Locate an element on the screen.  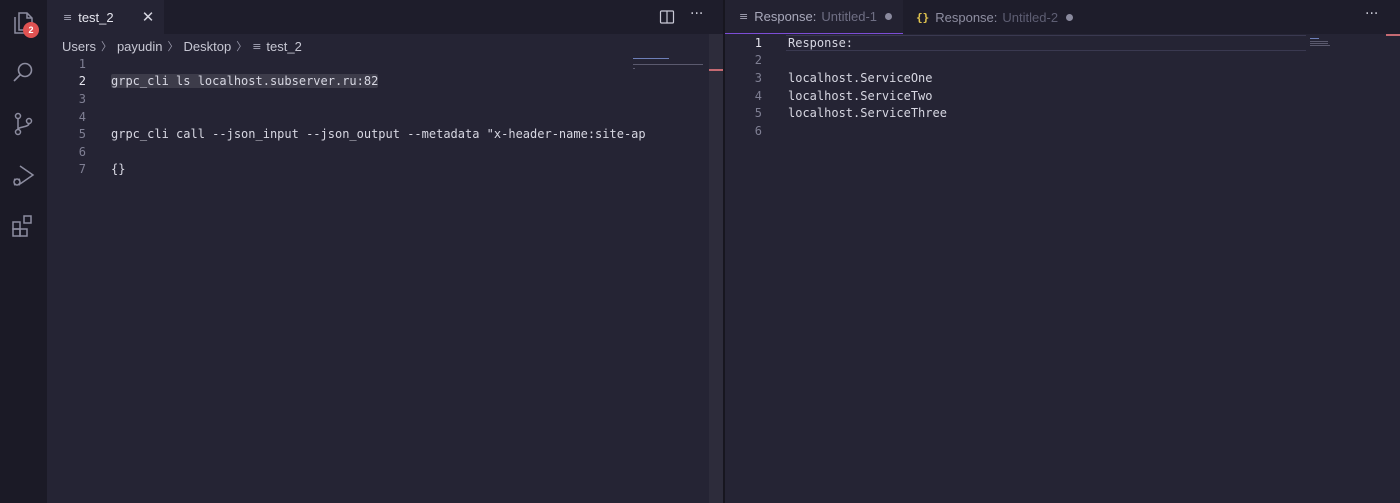
breadcrumb-file: test_2 is located at coordinates (283, 46).